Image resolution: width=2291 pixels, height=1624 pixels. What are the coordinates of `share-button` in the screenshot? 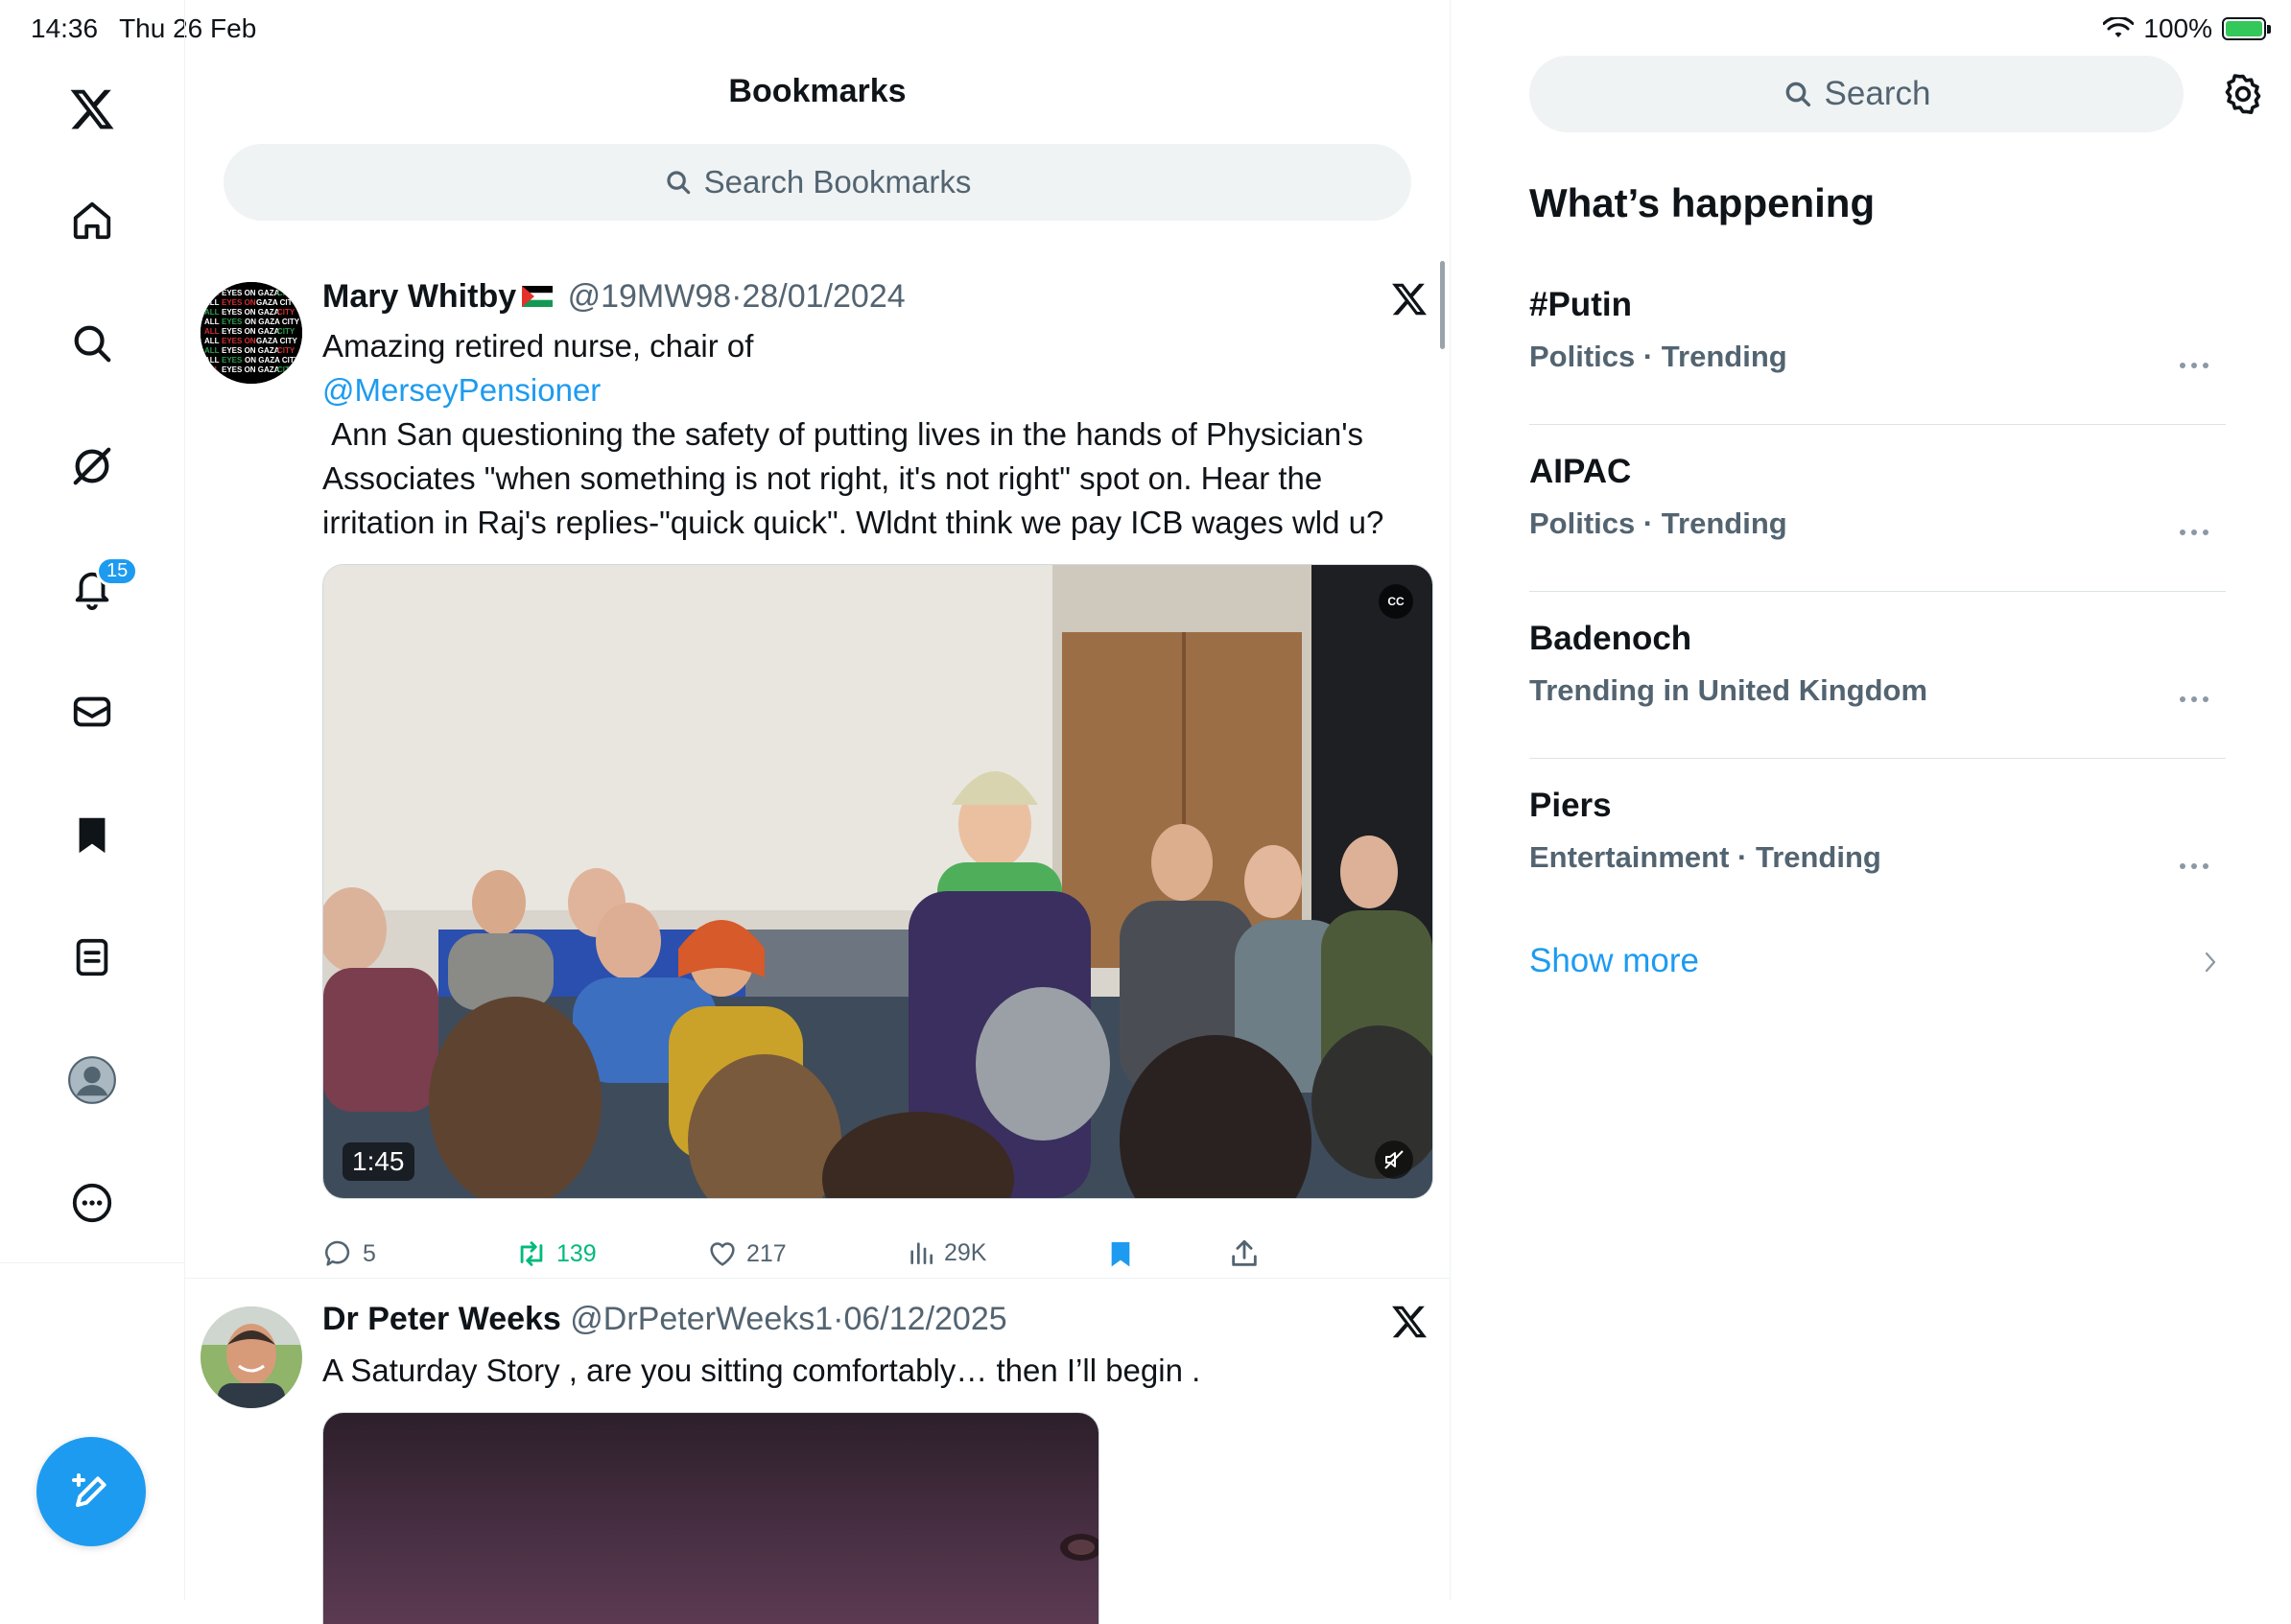 It's located at (1244, 1253).